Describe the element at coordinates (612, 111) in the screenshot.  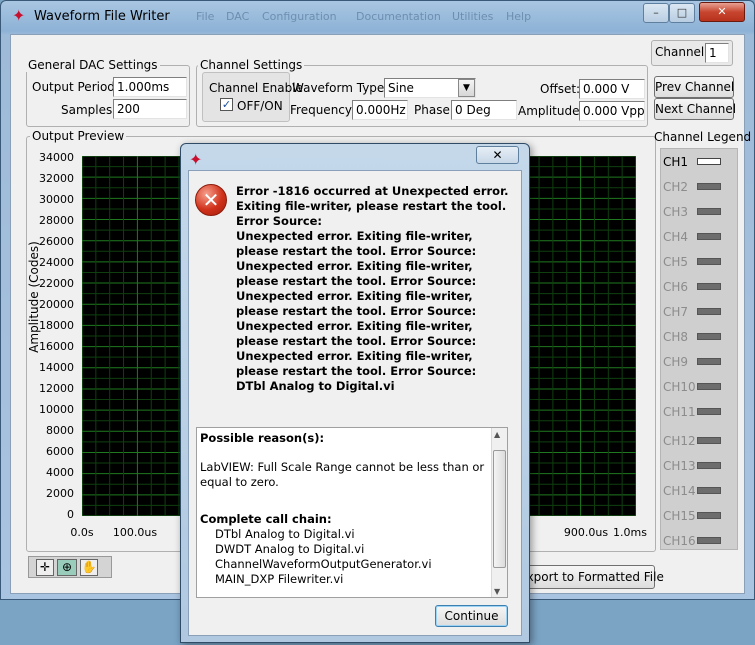
I see `amplitude-input: 0.000 Vpp` at that location.